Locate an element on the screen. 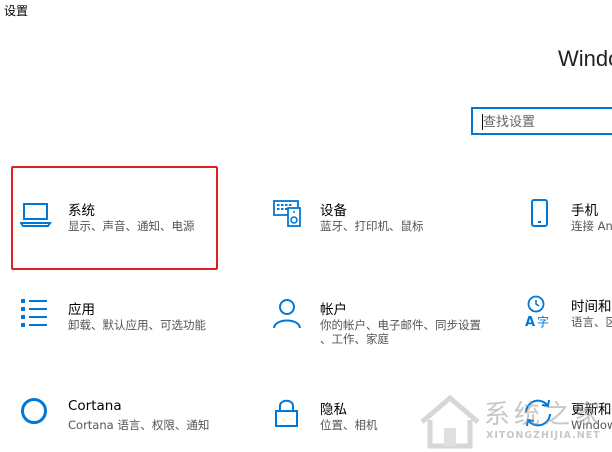  text-caret is located at coordinates (482, 122).